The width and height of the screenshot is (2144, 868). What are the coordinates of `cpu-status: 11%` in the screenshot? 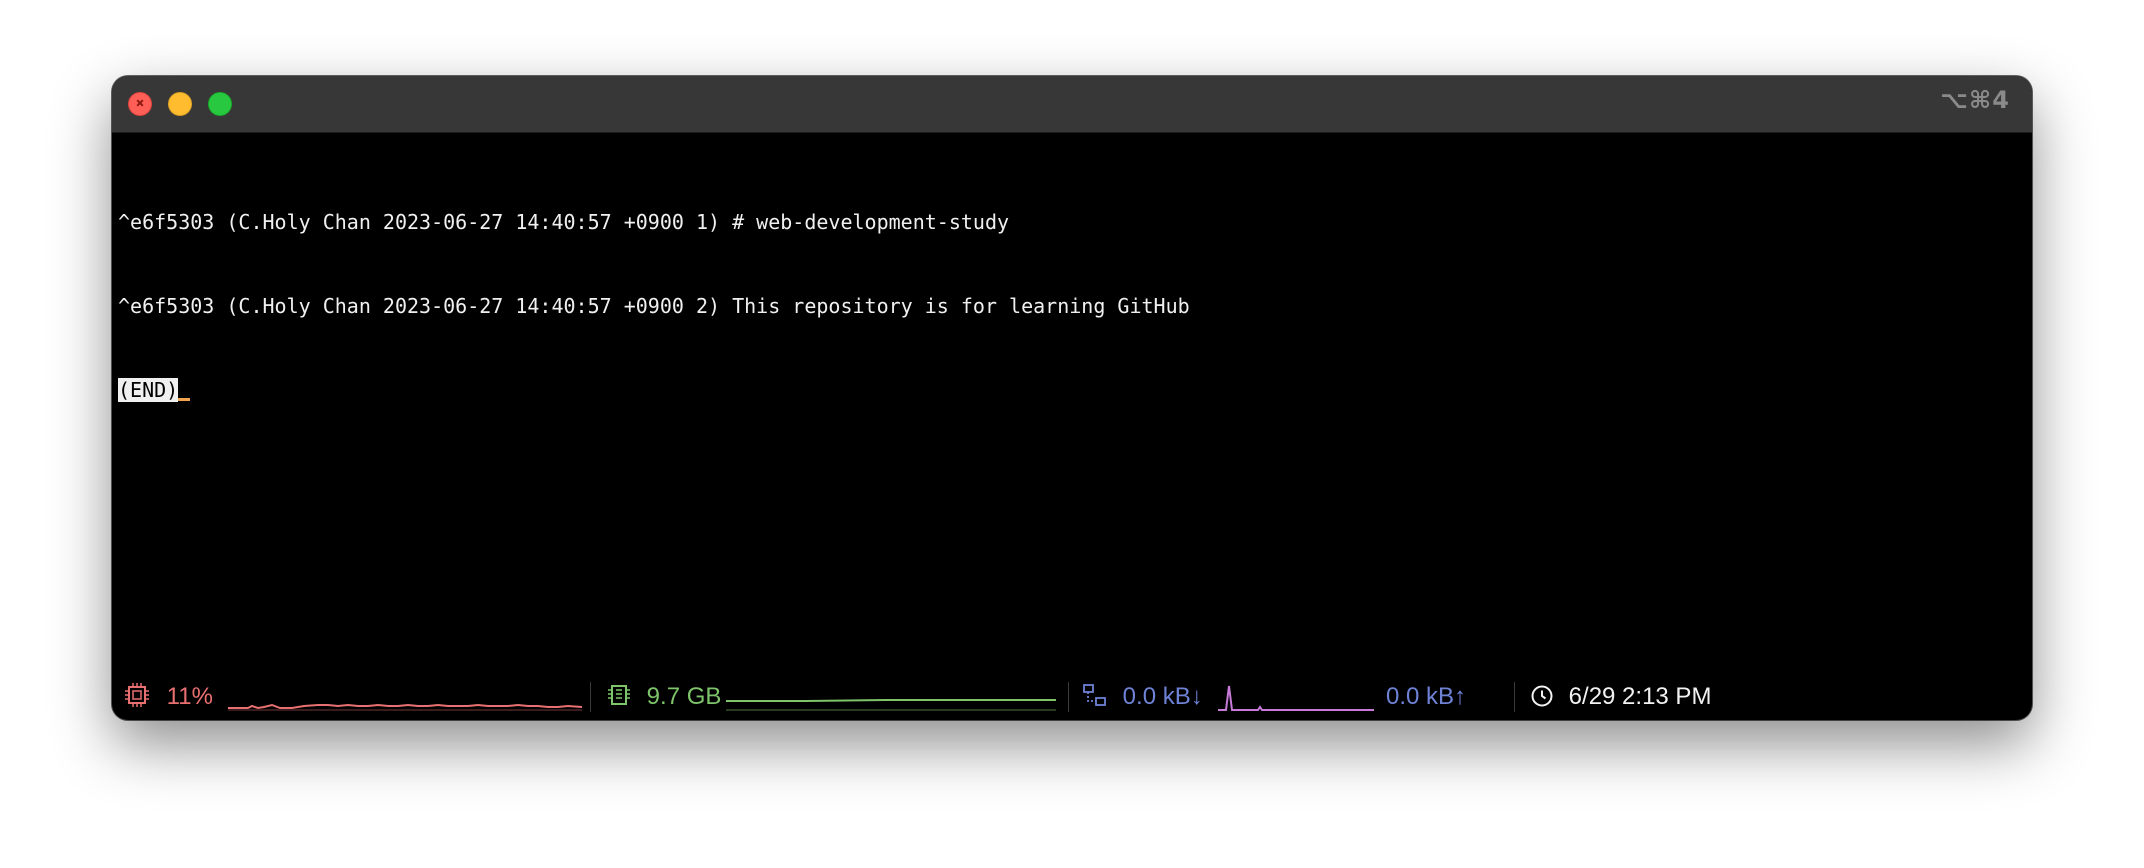 It's located at (168, 697).